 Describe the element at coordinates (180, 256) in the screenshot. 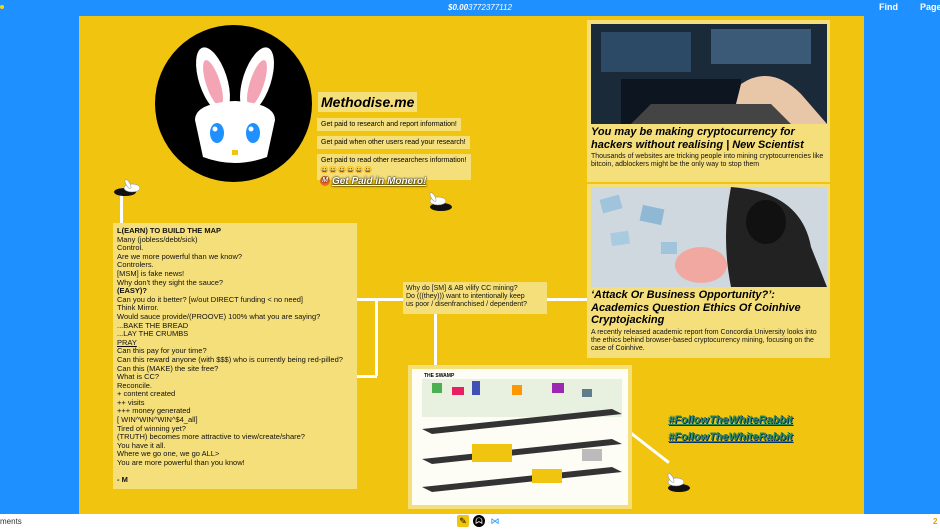

I see `manifesto-line: Are we more powerful than we know?` at that location.